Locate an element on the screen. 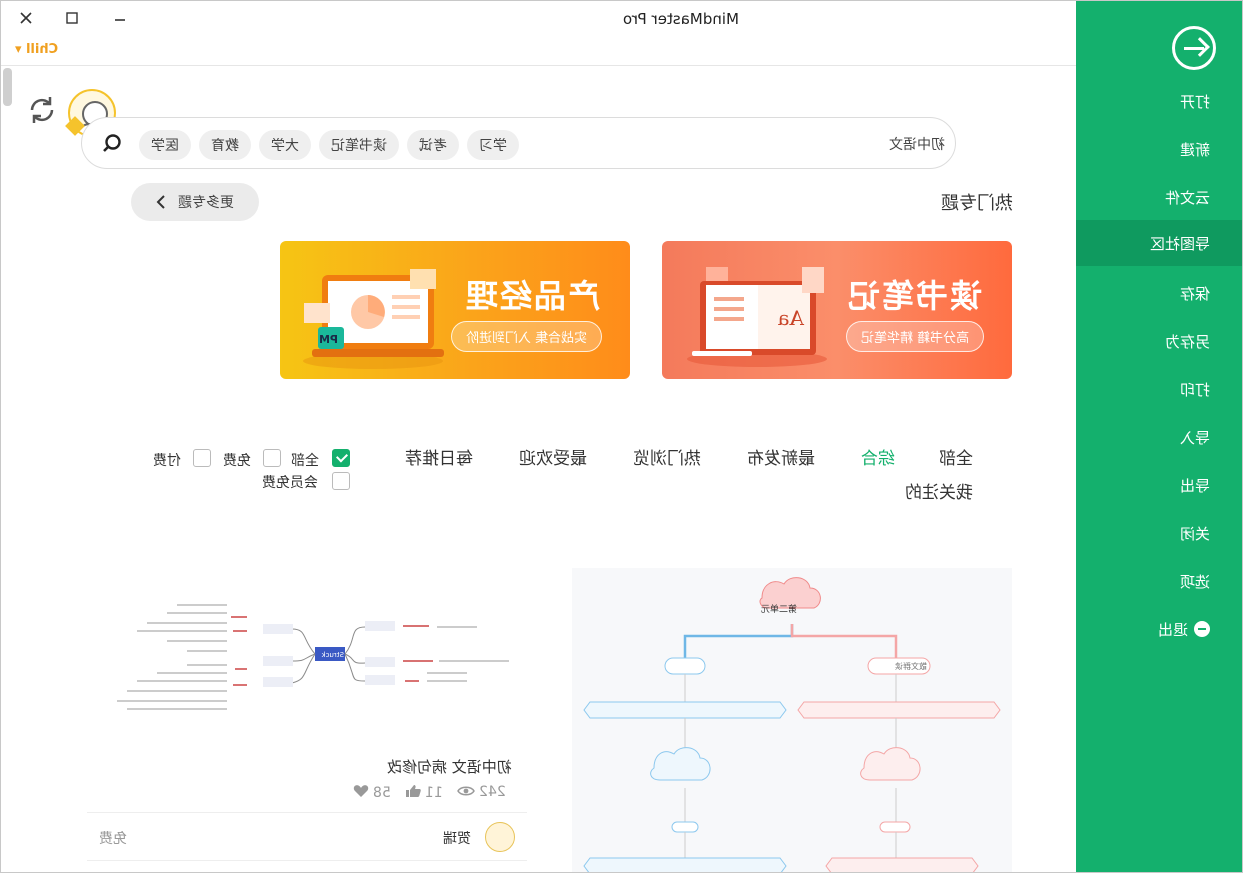 The image size is (1243, 873). price-member-free-label: 会员免费 is located at coordinates (290, 483).